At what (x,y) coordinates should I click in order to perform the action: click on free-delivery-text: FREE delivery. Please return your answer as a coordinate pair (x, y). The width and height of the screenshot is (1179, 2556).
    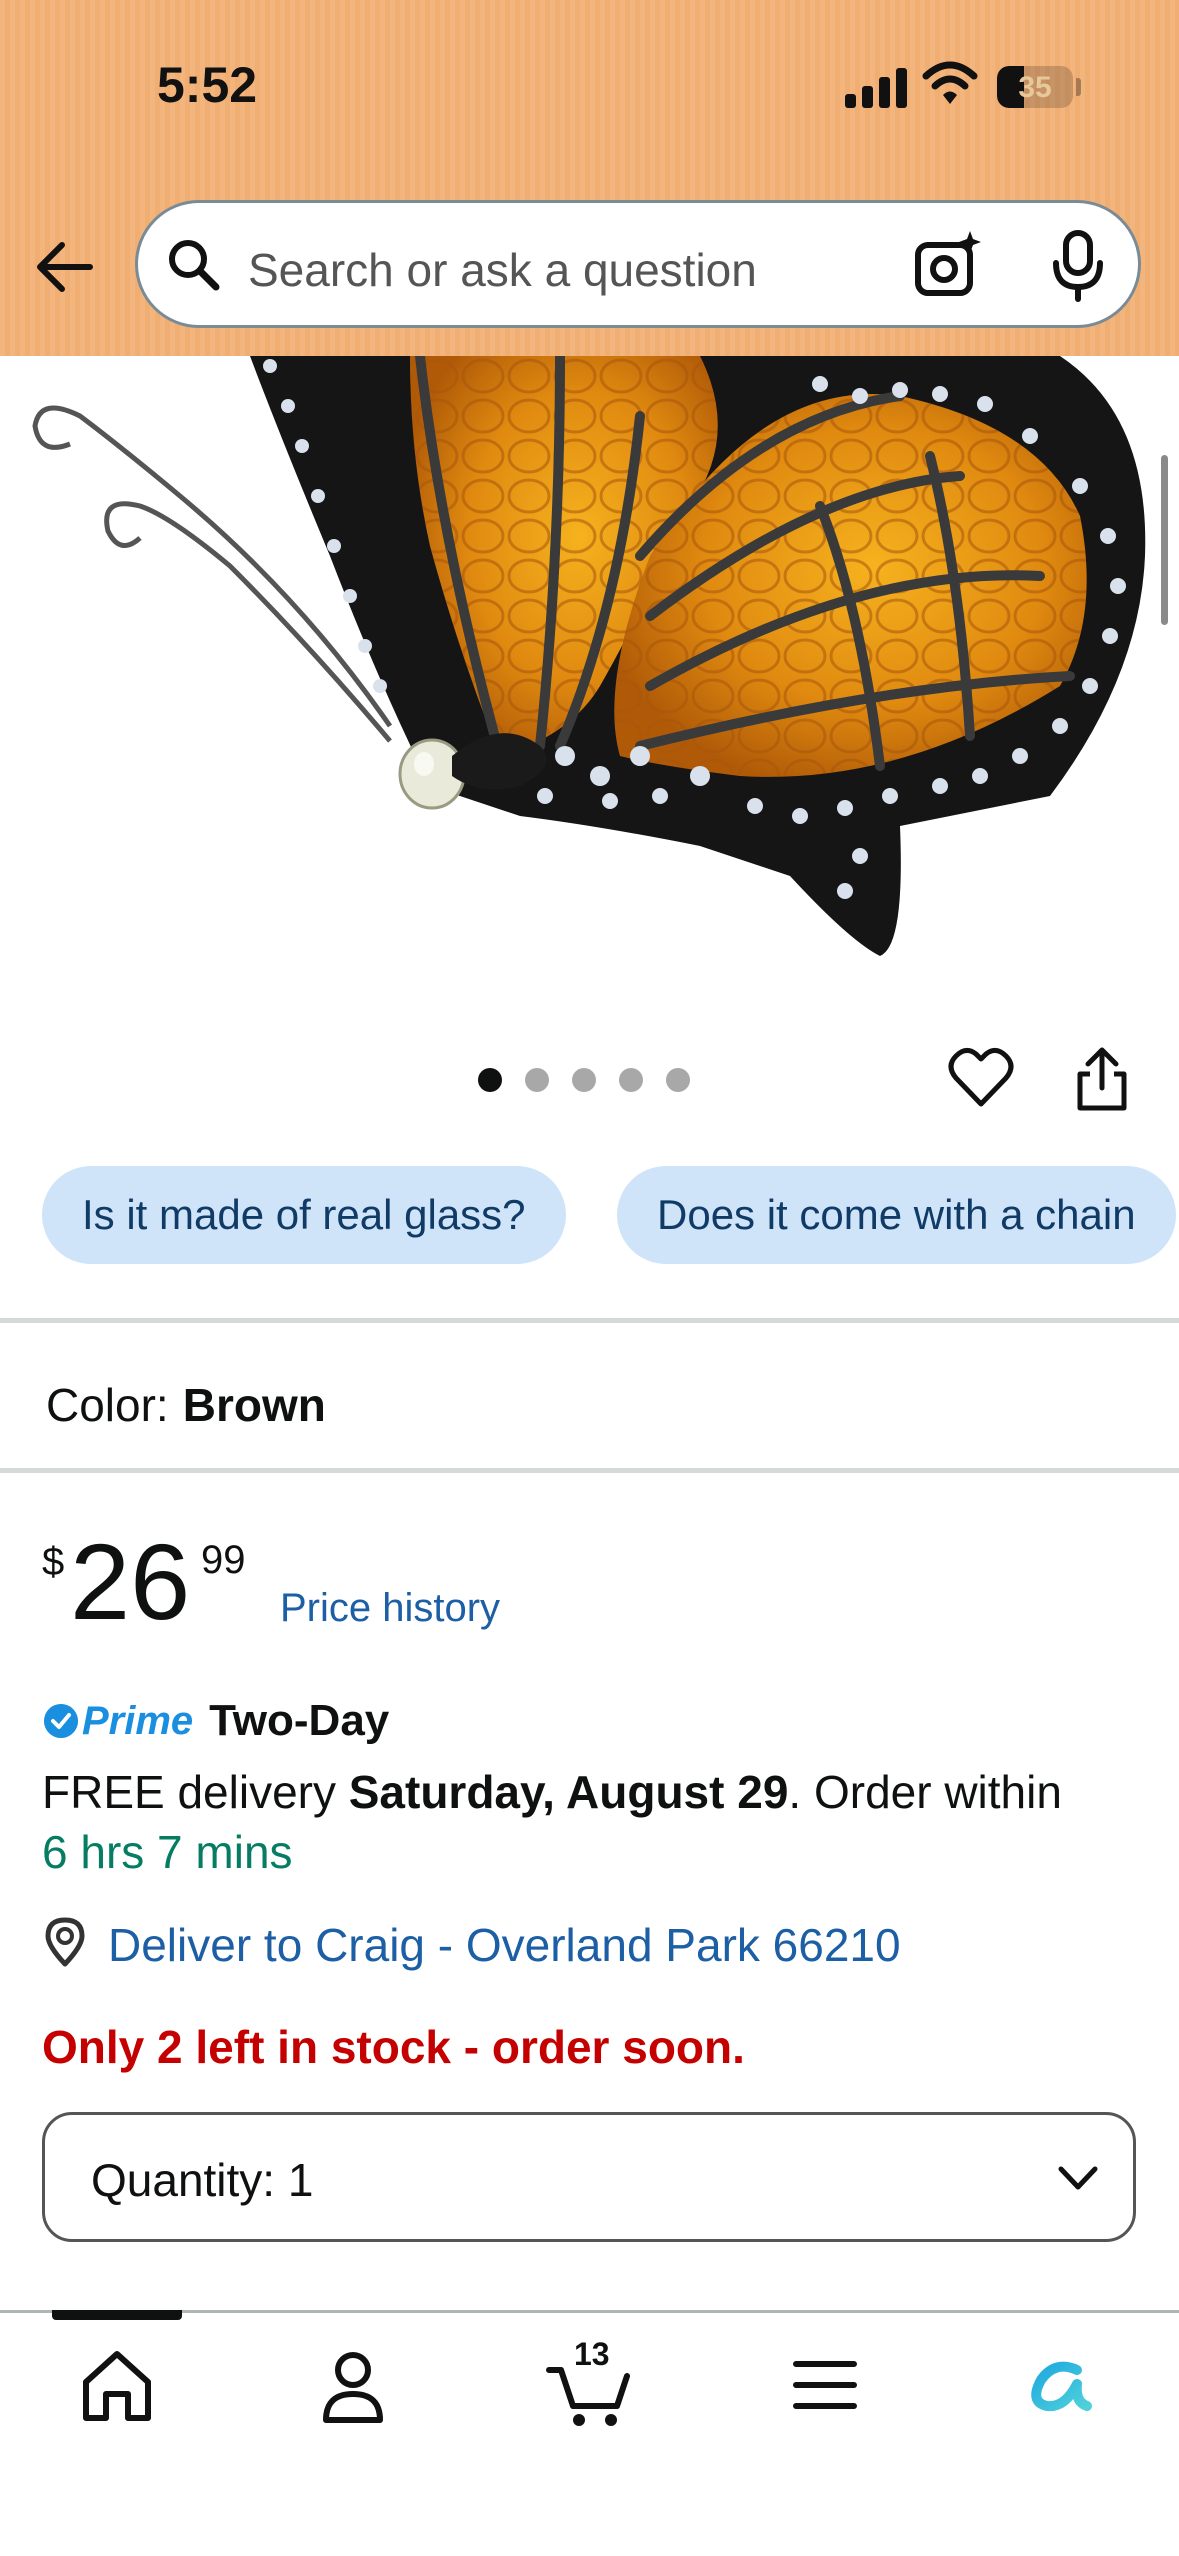
    Looking at the image, I should click on (195, 1792).